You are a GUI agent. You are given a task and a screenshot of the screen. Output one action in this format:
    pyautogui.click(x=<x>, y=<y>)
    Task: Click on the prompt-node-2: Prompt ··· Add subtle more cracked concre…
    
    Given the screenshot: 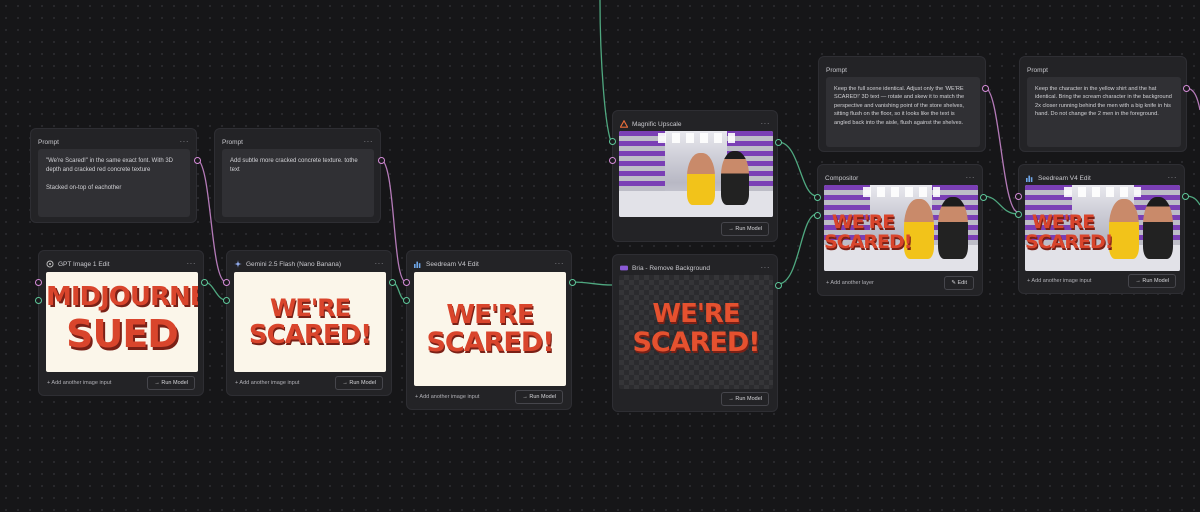 What is the action you would take?
    pyautogui.click(x=299, y=175)
    